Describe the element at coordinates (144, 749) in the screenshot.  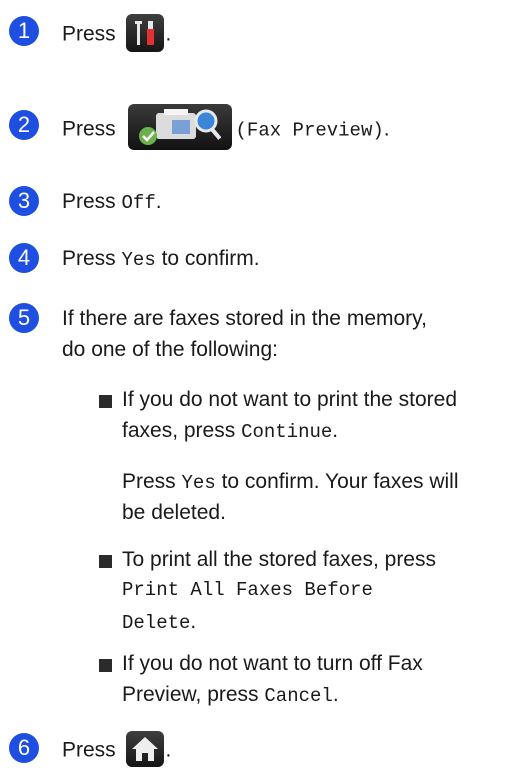
I see `home-icon` at that location.